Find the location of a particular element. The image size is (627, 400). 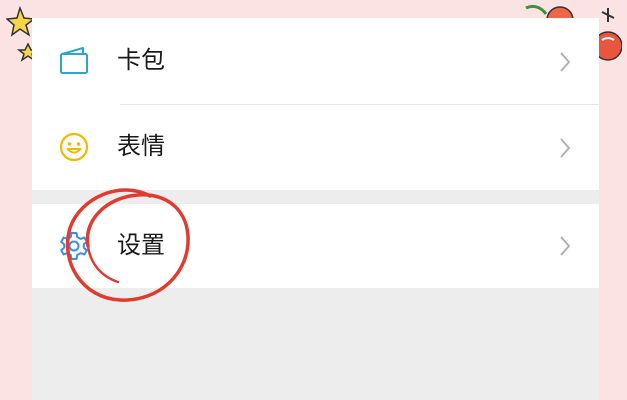

menu-item-label: 表情 is located at coordinates (141, 146).